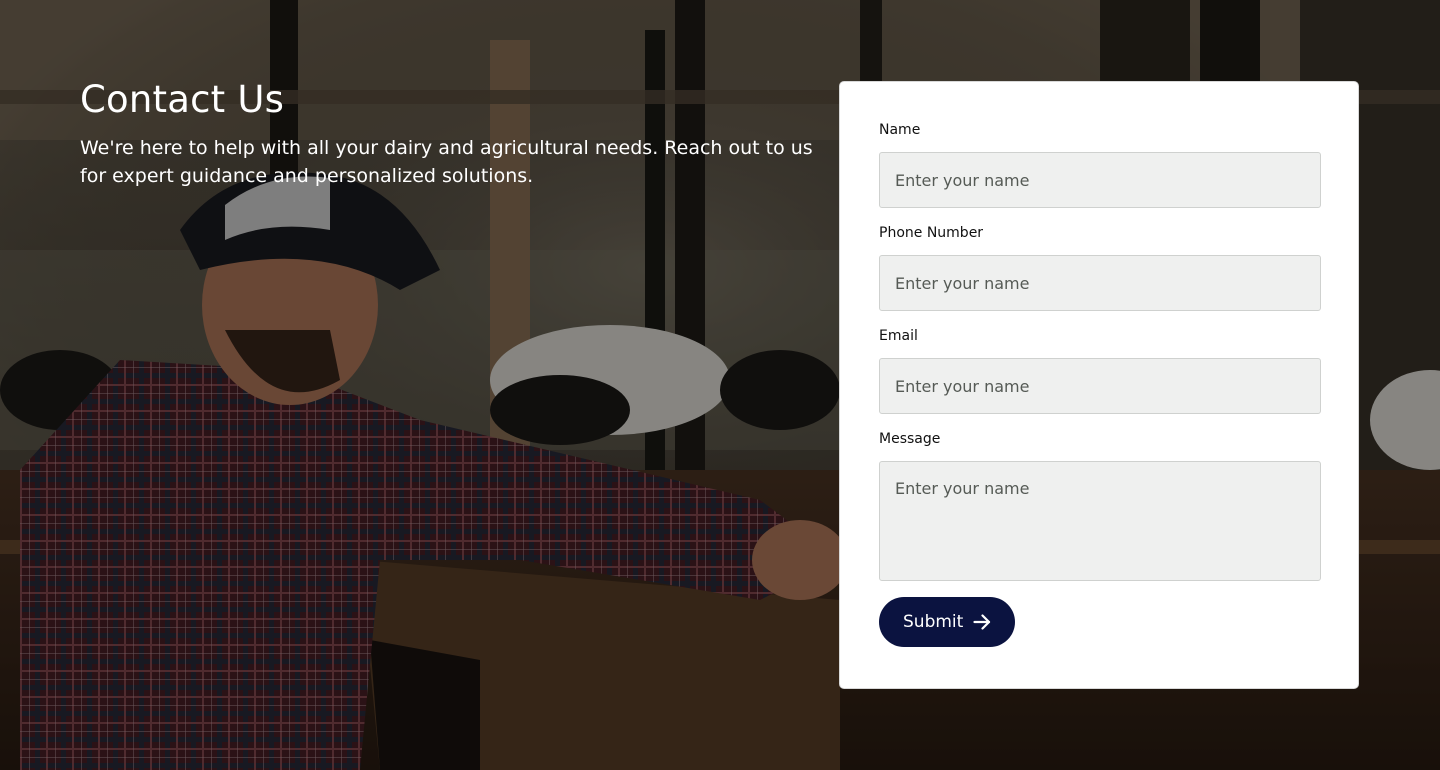 The image size is (1440, 770). I want to click on phone-field-group: Phone Number, so click(1100, 267).